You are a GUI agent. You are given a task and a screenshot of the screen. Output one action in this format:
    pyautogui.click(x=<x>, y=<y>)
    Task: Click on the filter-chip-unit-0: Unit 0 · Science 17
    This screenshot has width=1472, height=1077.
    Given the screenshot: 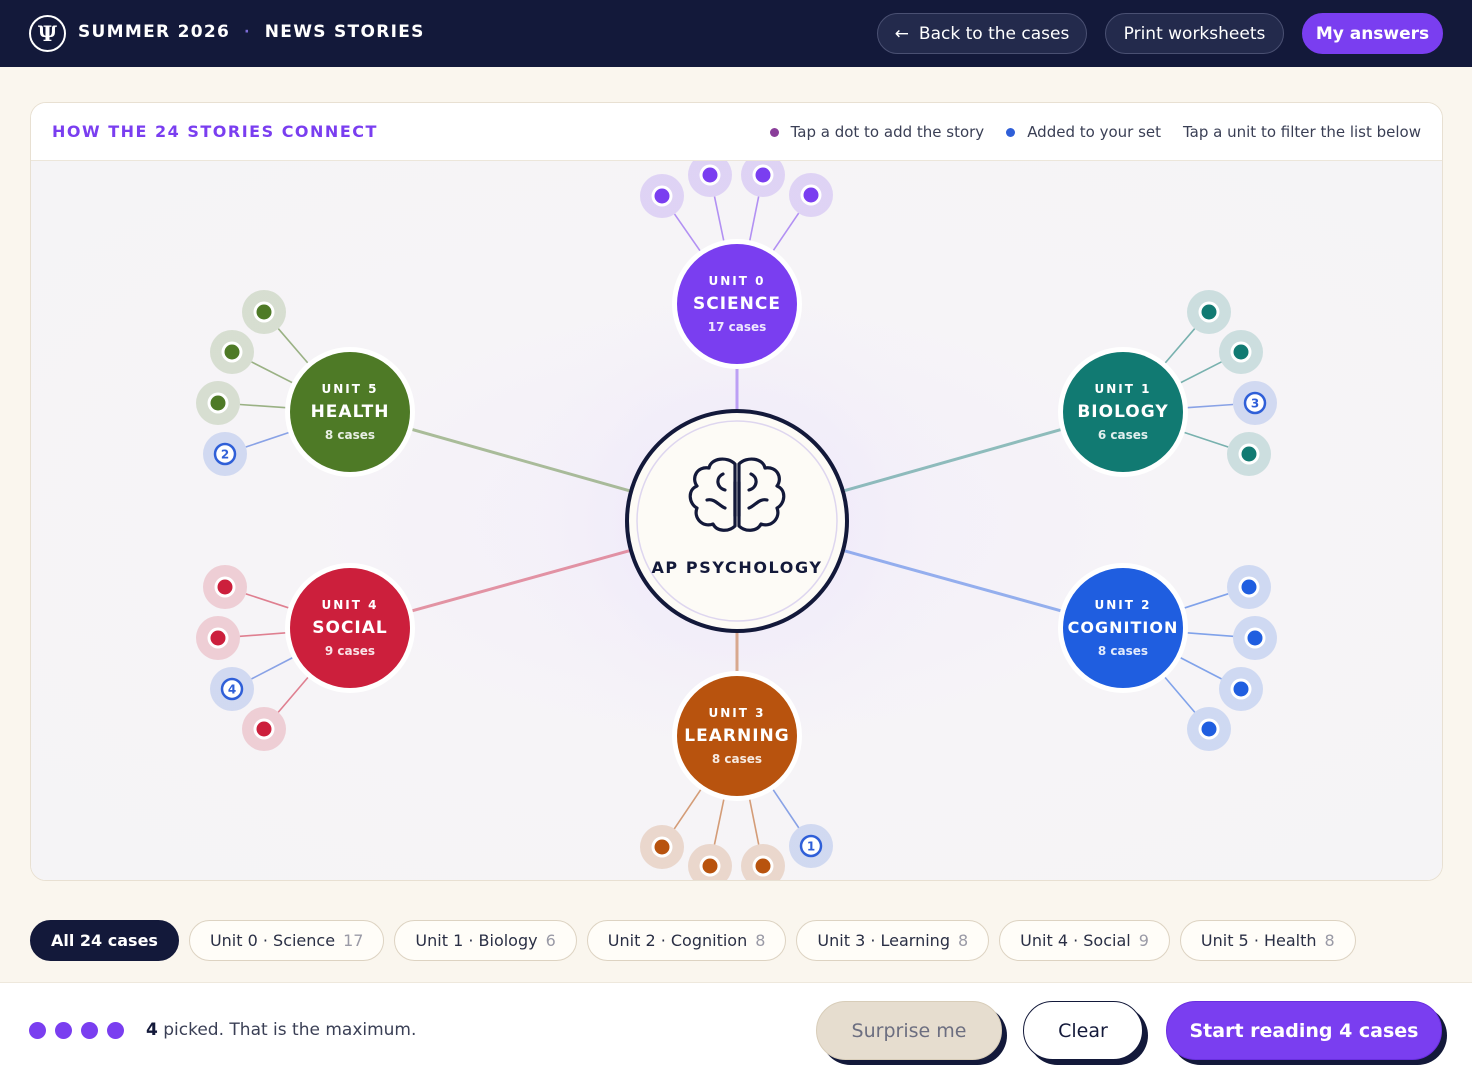 What is the action you would take?
    pyautogui.click(x=286, y=940)
    